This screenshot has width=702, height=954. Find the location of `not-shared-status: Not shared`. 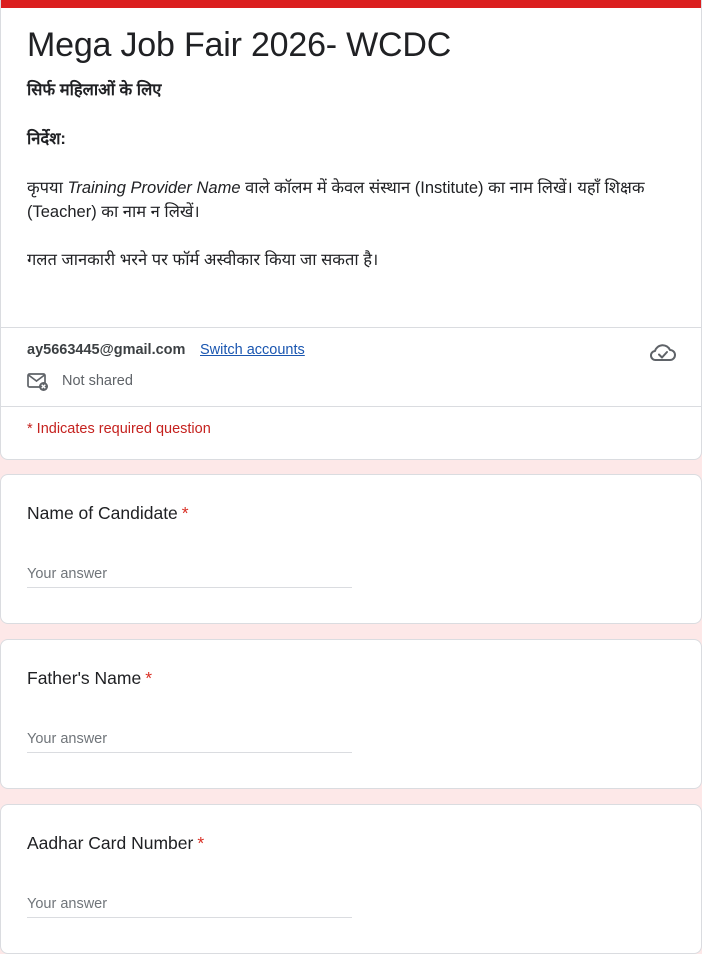

not-shared-status: Not shared is located at coordinates (97, 381).